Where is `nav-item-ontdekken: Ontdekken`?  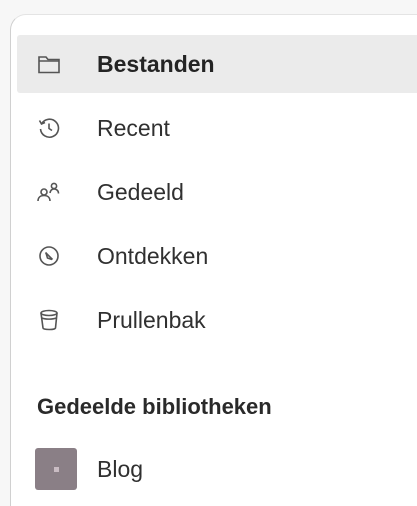 nav-item-ontdekken: Ontdekken is located at coordinates (217, 256).